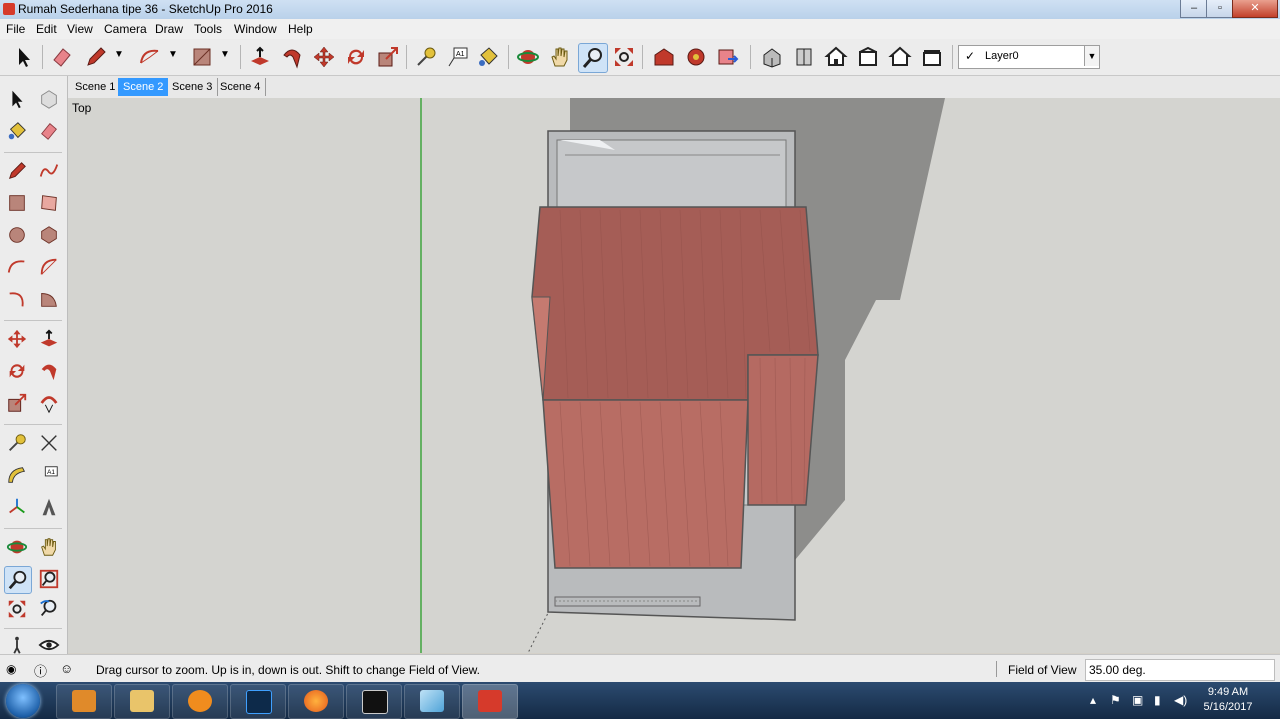  Describe the element at coordinates (169, 29) in the screenshot. I see `menu-draw: Draw` at that location.